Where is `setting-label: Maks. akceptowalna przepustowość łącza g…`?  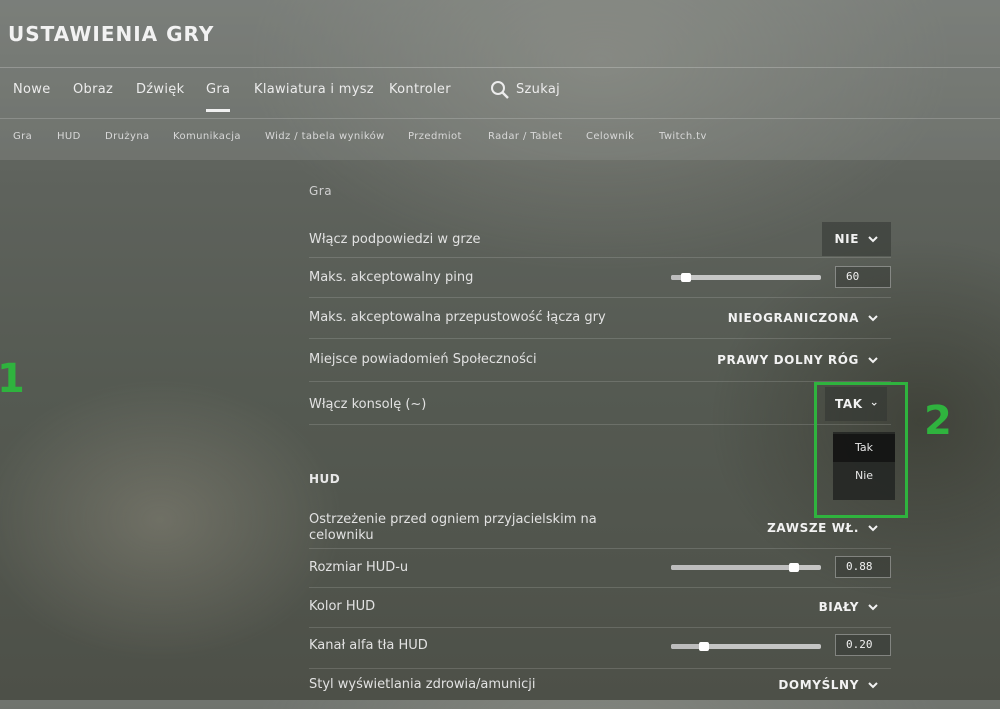 setting-label: Maks. akceptowalna przepustowość łącza g… is located at coordinates (457, 317).